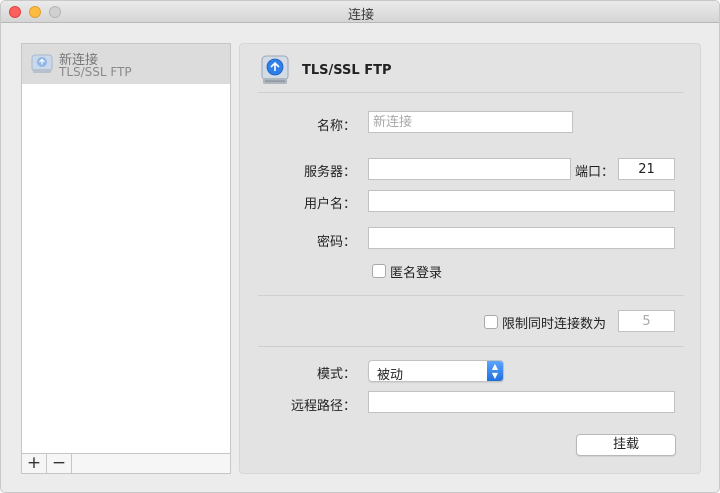 Image resolution: width=720 pixels, height=493 pixels. I want to click on max-connections-field, so click(646, 321).